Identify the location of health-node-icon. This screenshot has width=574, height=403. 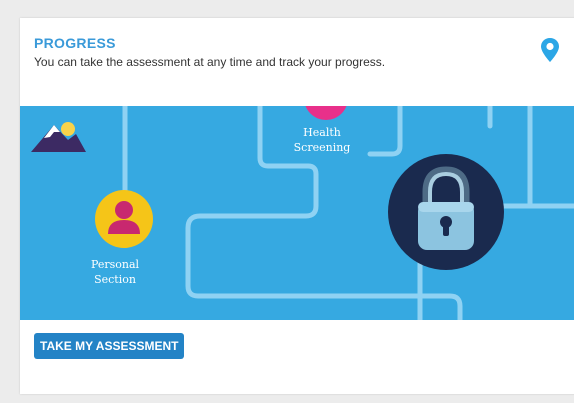
(326, 113).